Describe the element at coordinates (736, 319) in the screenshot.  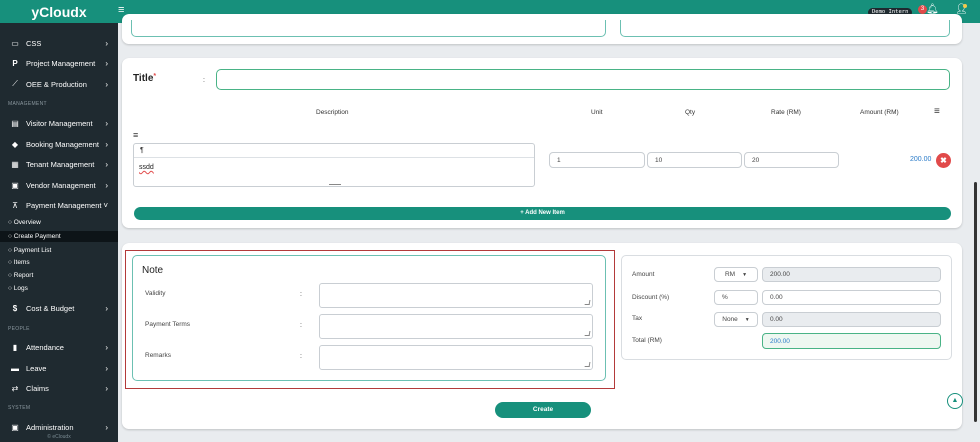
I see `tax-select: None ▼` at that location.